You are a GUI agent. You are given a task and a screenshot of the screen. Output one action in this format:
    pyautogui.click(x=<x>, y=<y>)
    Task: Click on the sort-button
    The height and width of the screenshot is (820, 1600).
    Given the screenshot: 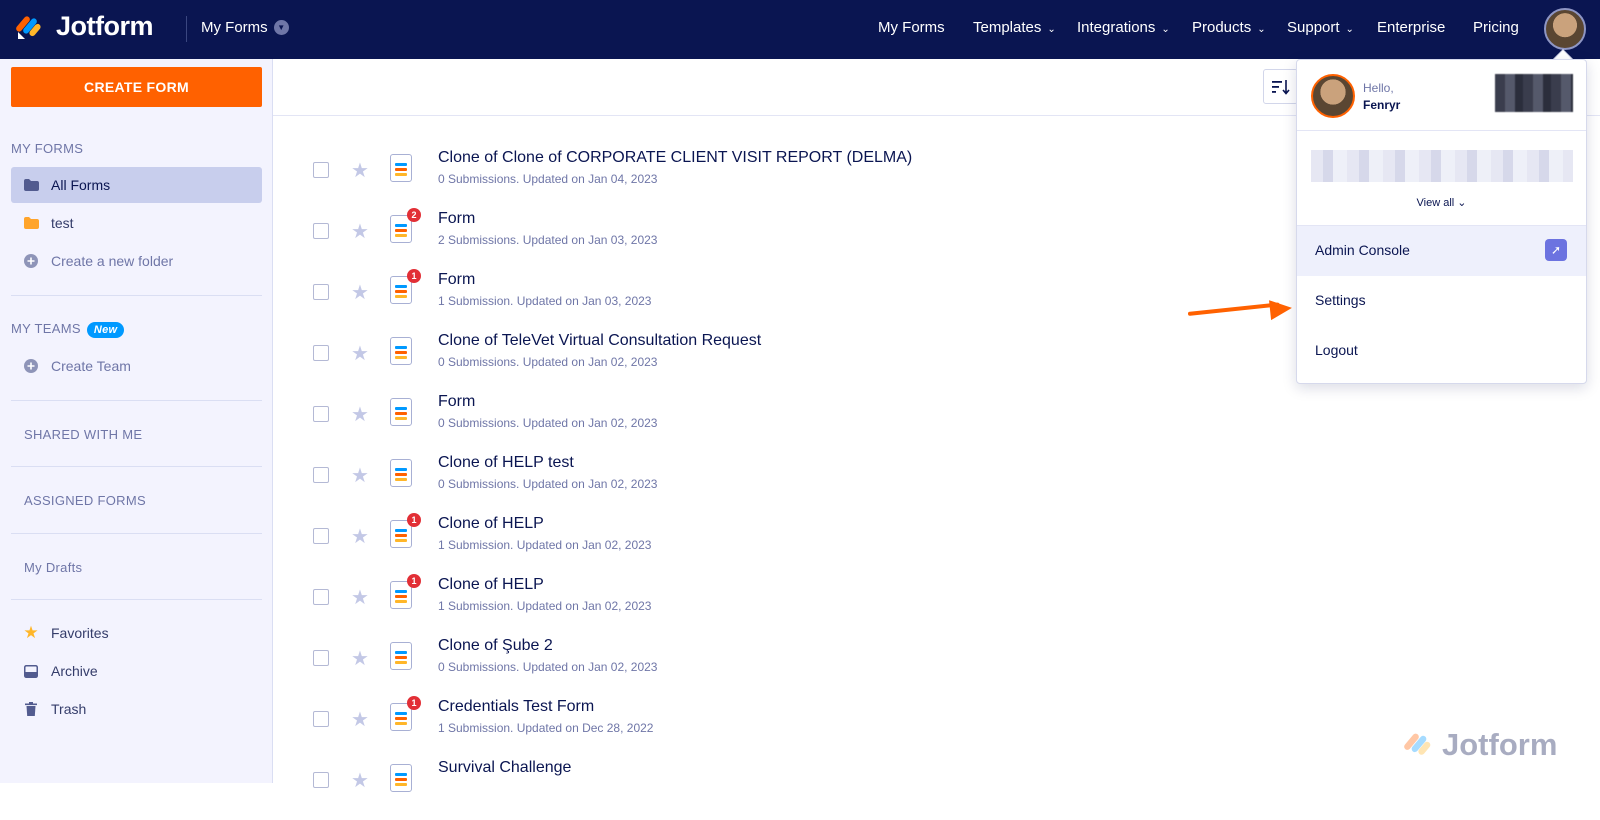 What is the action you would take?
    pyautogui.click(x=1280, y=86)
    